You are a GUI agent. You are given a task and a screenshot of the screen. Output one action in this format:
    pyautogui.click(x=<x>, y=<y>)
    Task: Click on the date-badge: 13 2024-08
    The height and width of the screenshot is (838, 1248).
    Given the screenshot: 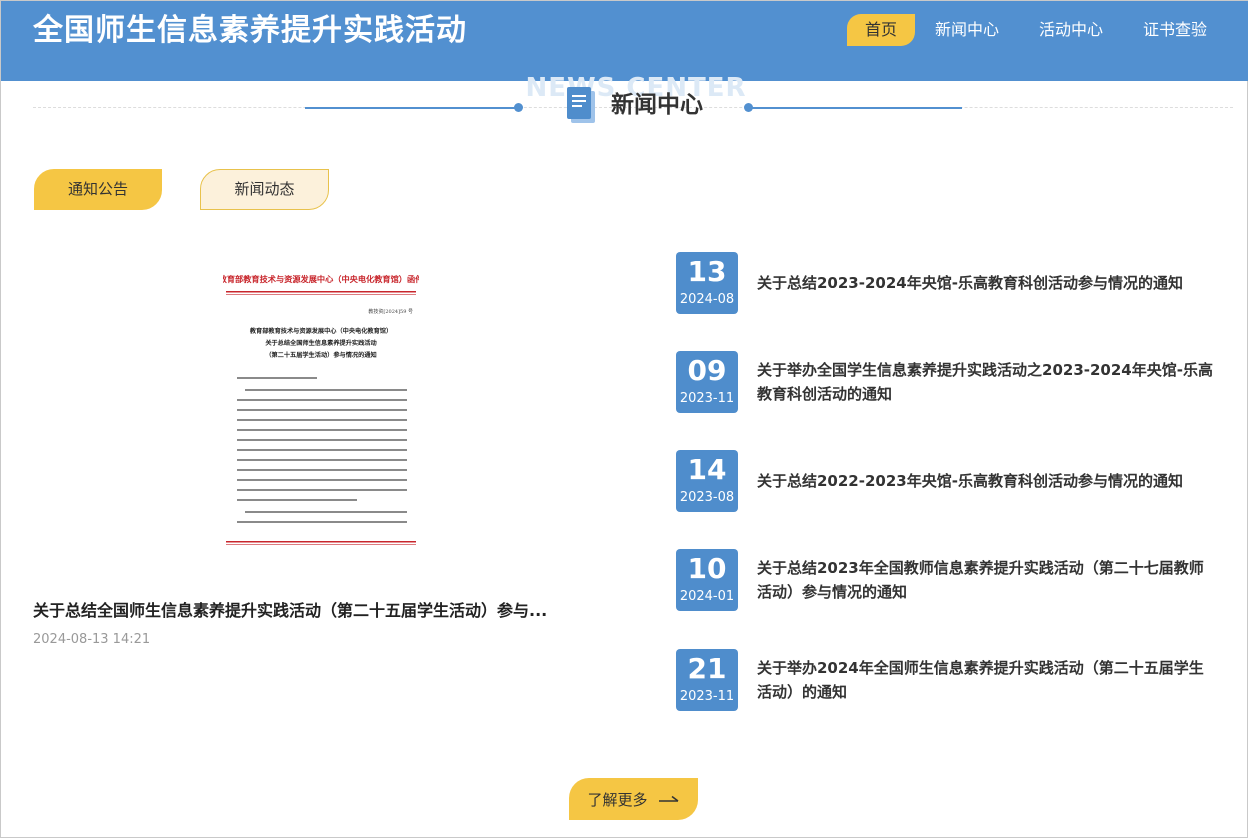 What is the action you would take?
    pyautogui.click(x=707, y=283)
    